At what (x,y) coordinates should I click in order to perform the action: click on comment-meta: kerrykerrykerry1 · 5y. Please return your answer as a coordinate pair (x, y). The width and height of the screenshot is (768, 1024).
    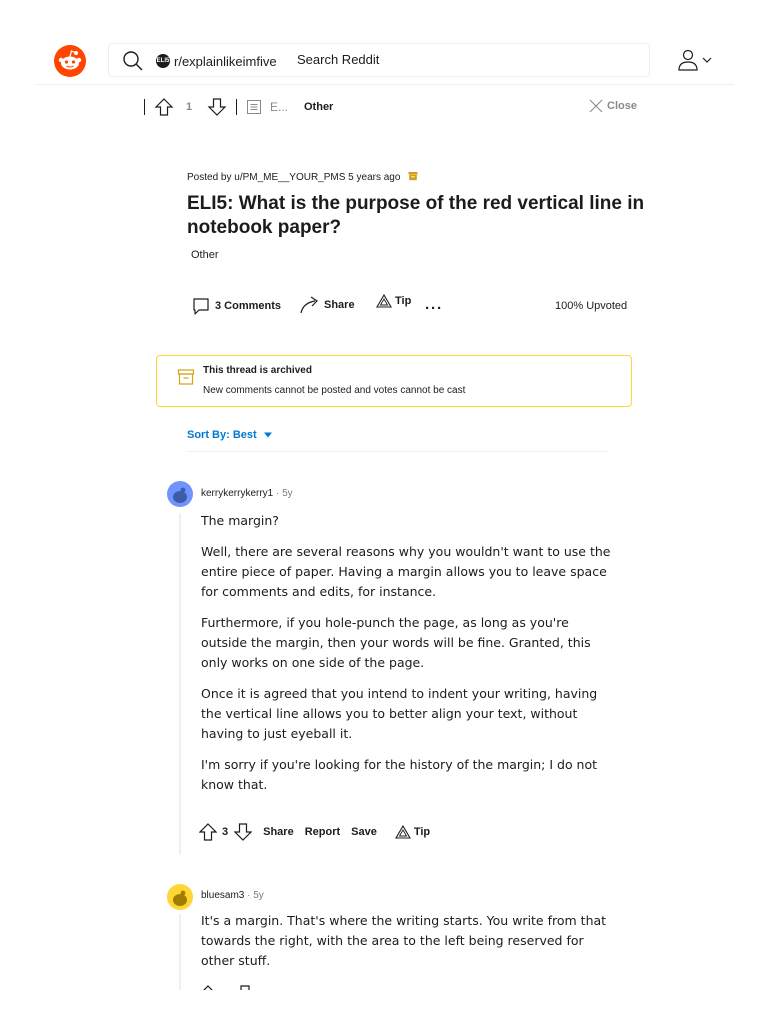
    Looking at the image, I should click on (247, 493).